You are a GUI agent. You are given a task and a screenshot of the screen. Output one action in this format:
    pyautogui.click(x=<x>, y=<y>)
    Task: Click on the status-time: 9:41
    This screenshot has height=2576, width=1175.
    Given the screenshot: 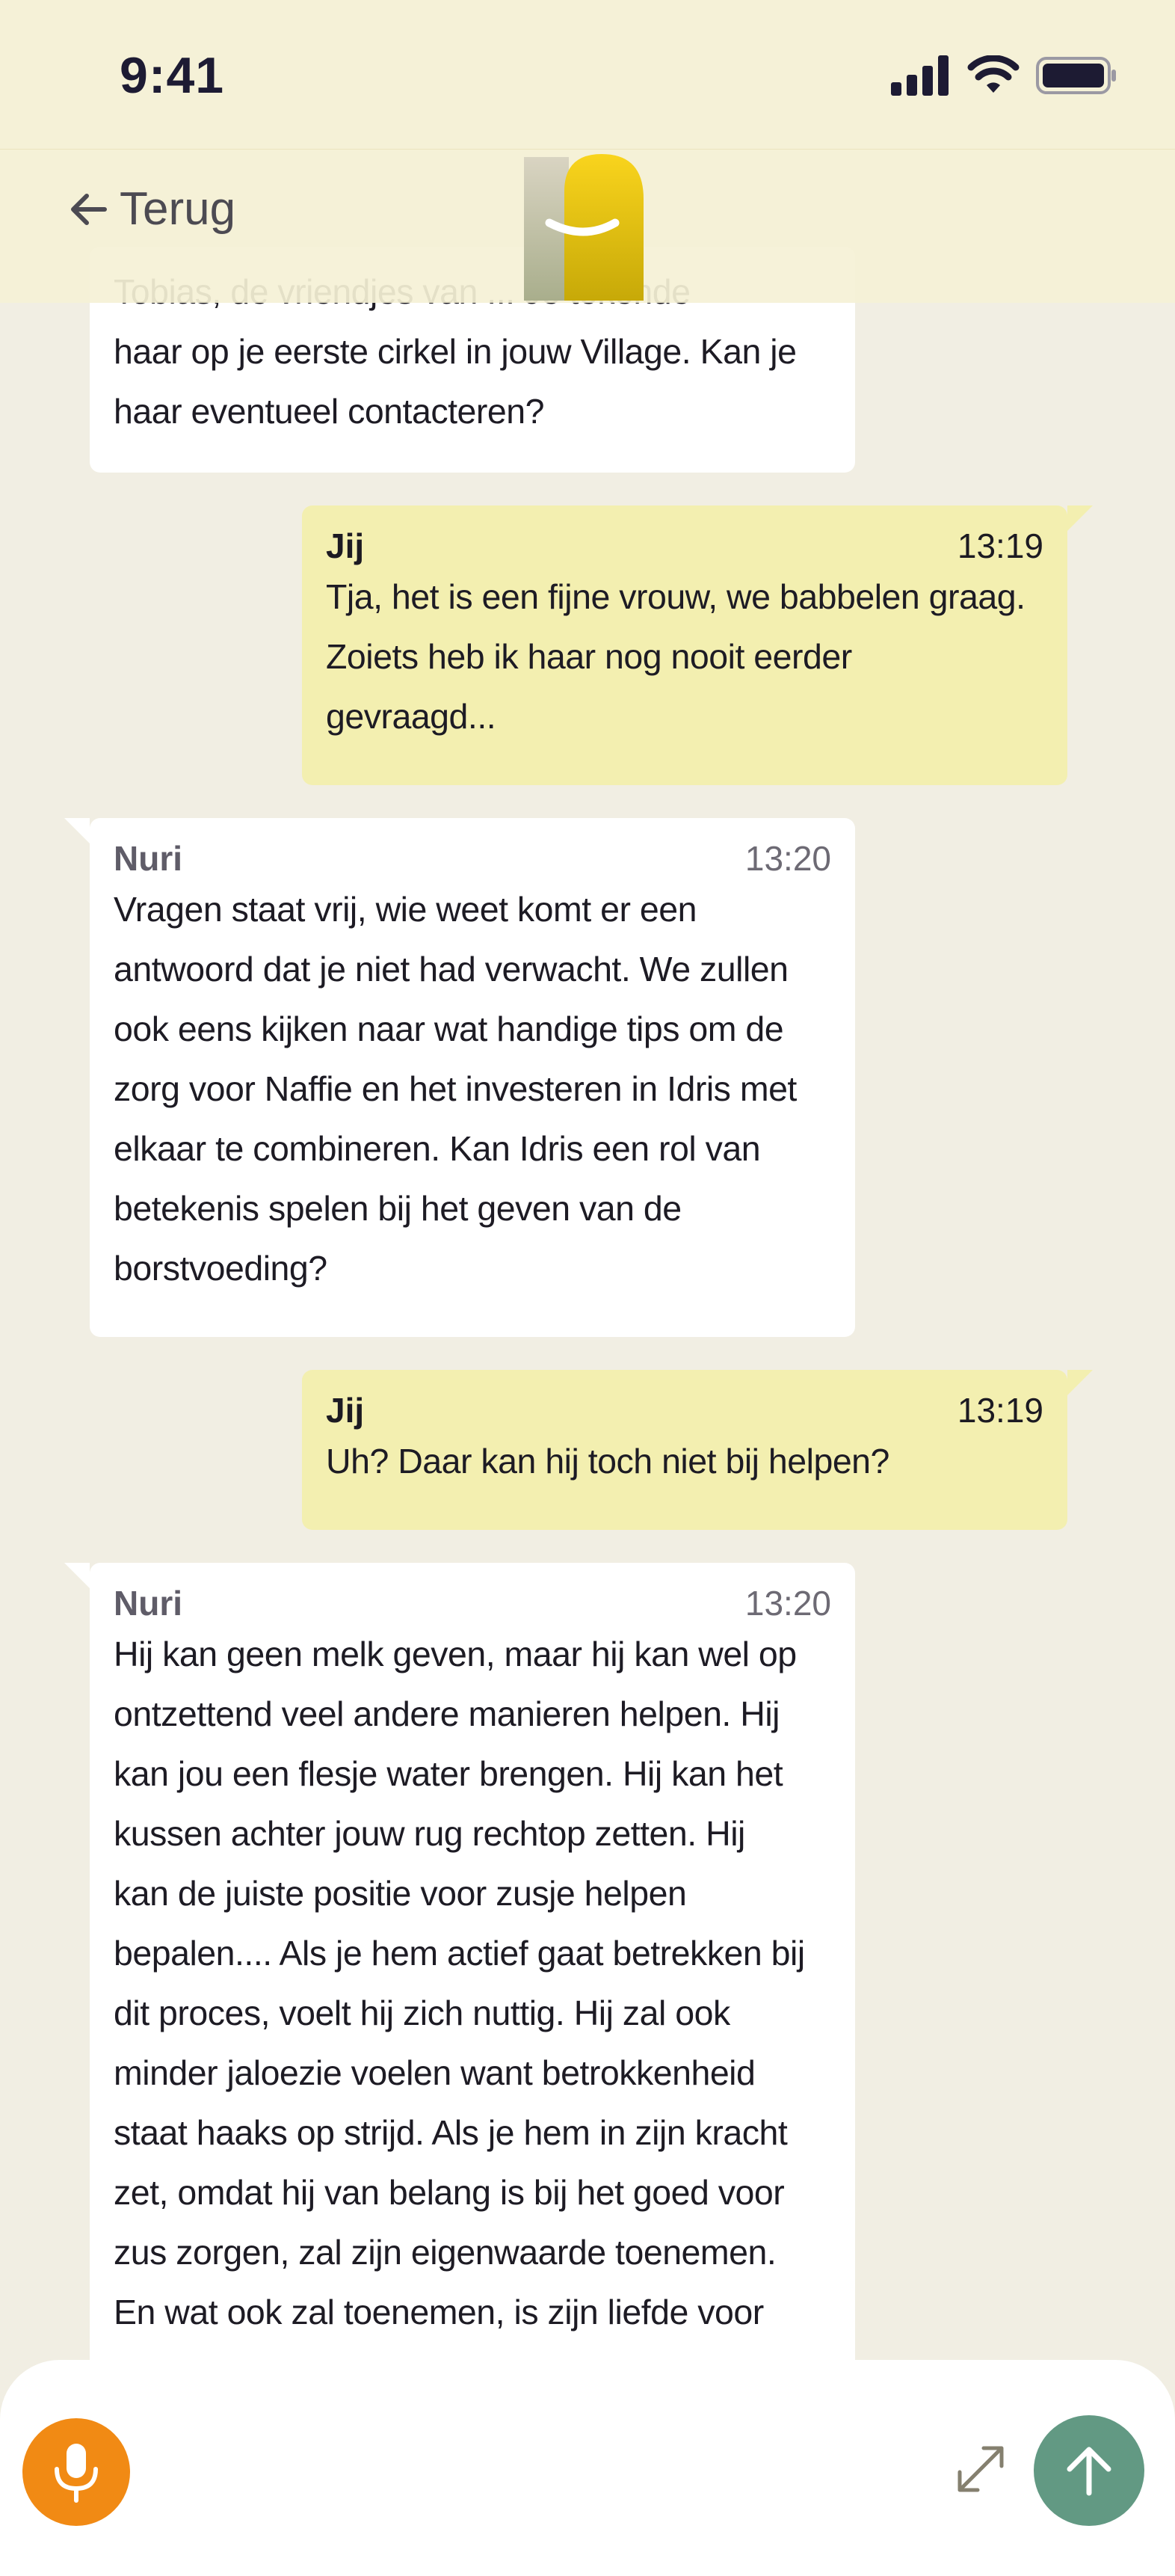 What is the action you would take?
    pyautogui.click(x=172, y=75)
    